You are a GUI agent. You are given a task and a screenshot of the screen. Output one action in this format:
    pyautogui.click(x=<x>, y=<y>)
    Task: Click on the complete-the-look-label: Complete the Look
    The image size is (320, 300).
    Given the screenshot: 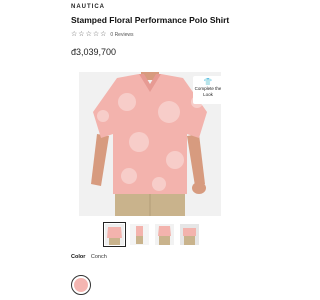 What is the action you would take?
    pyautogui.click(x=207, y=91)
    